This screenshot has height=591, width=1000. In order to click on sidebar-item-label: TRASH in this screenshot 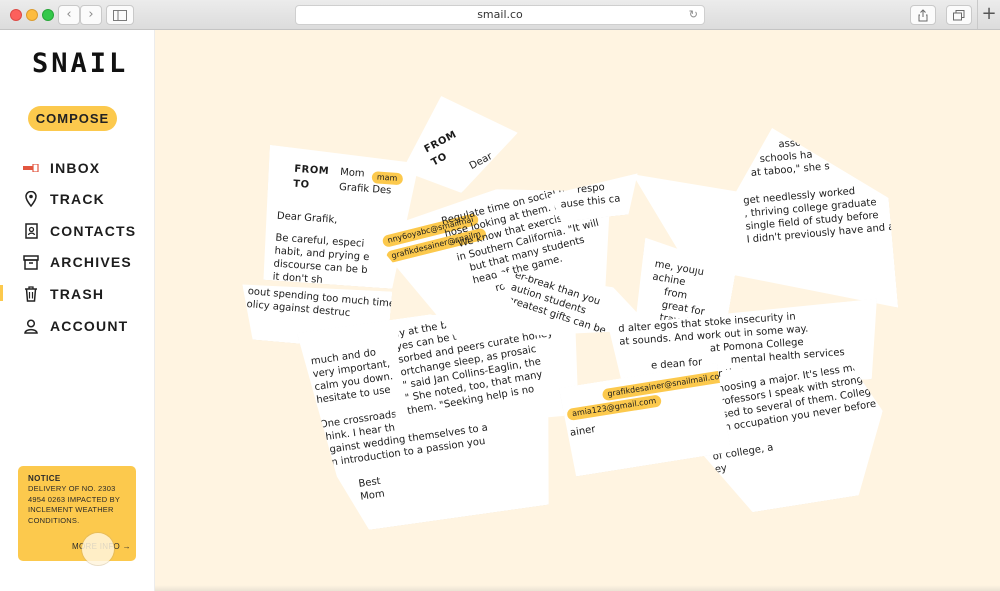, I will do `click(77, 294)`.